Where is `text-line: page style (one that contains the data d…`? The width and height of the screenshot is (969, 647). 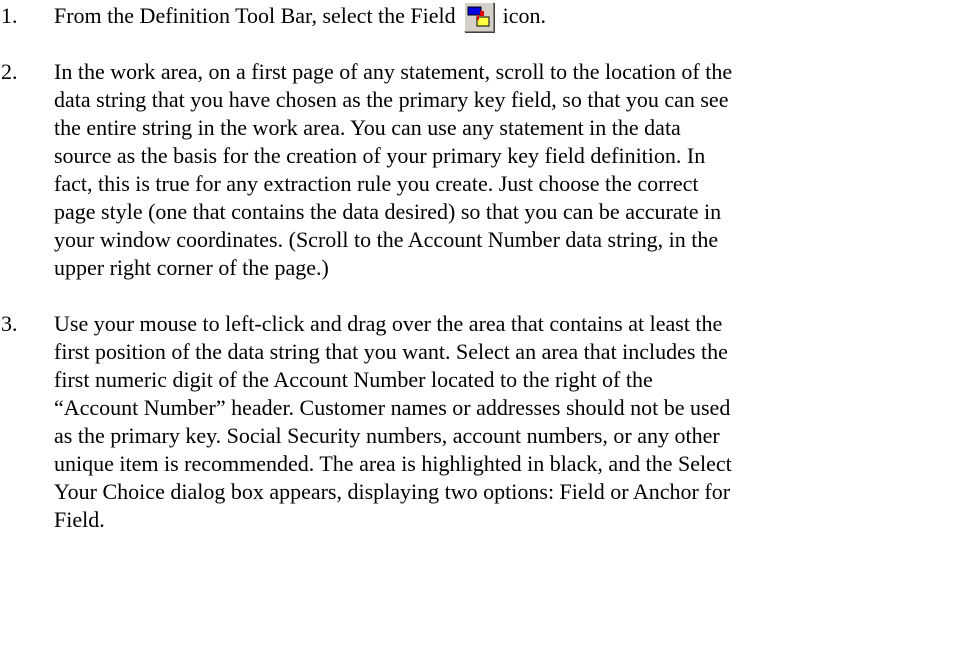
text-line: page style (one that contains the data d… is located at coordinates (388, 211).